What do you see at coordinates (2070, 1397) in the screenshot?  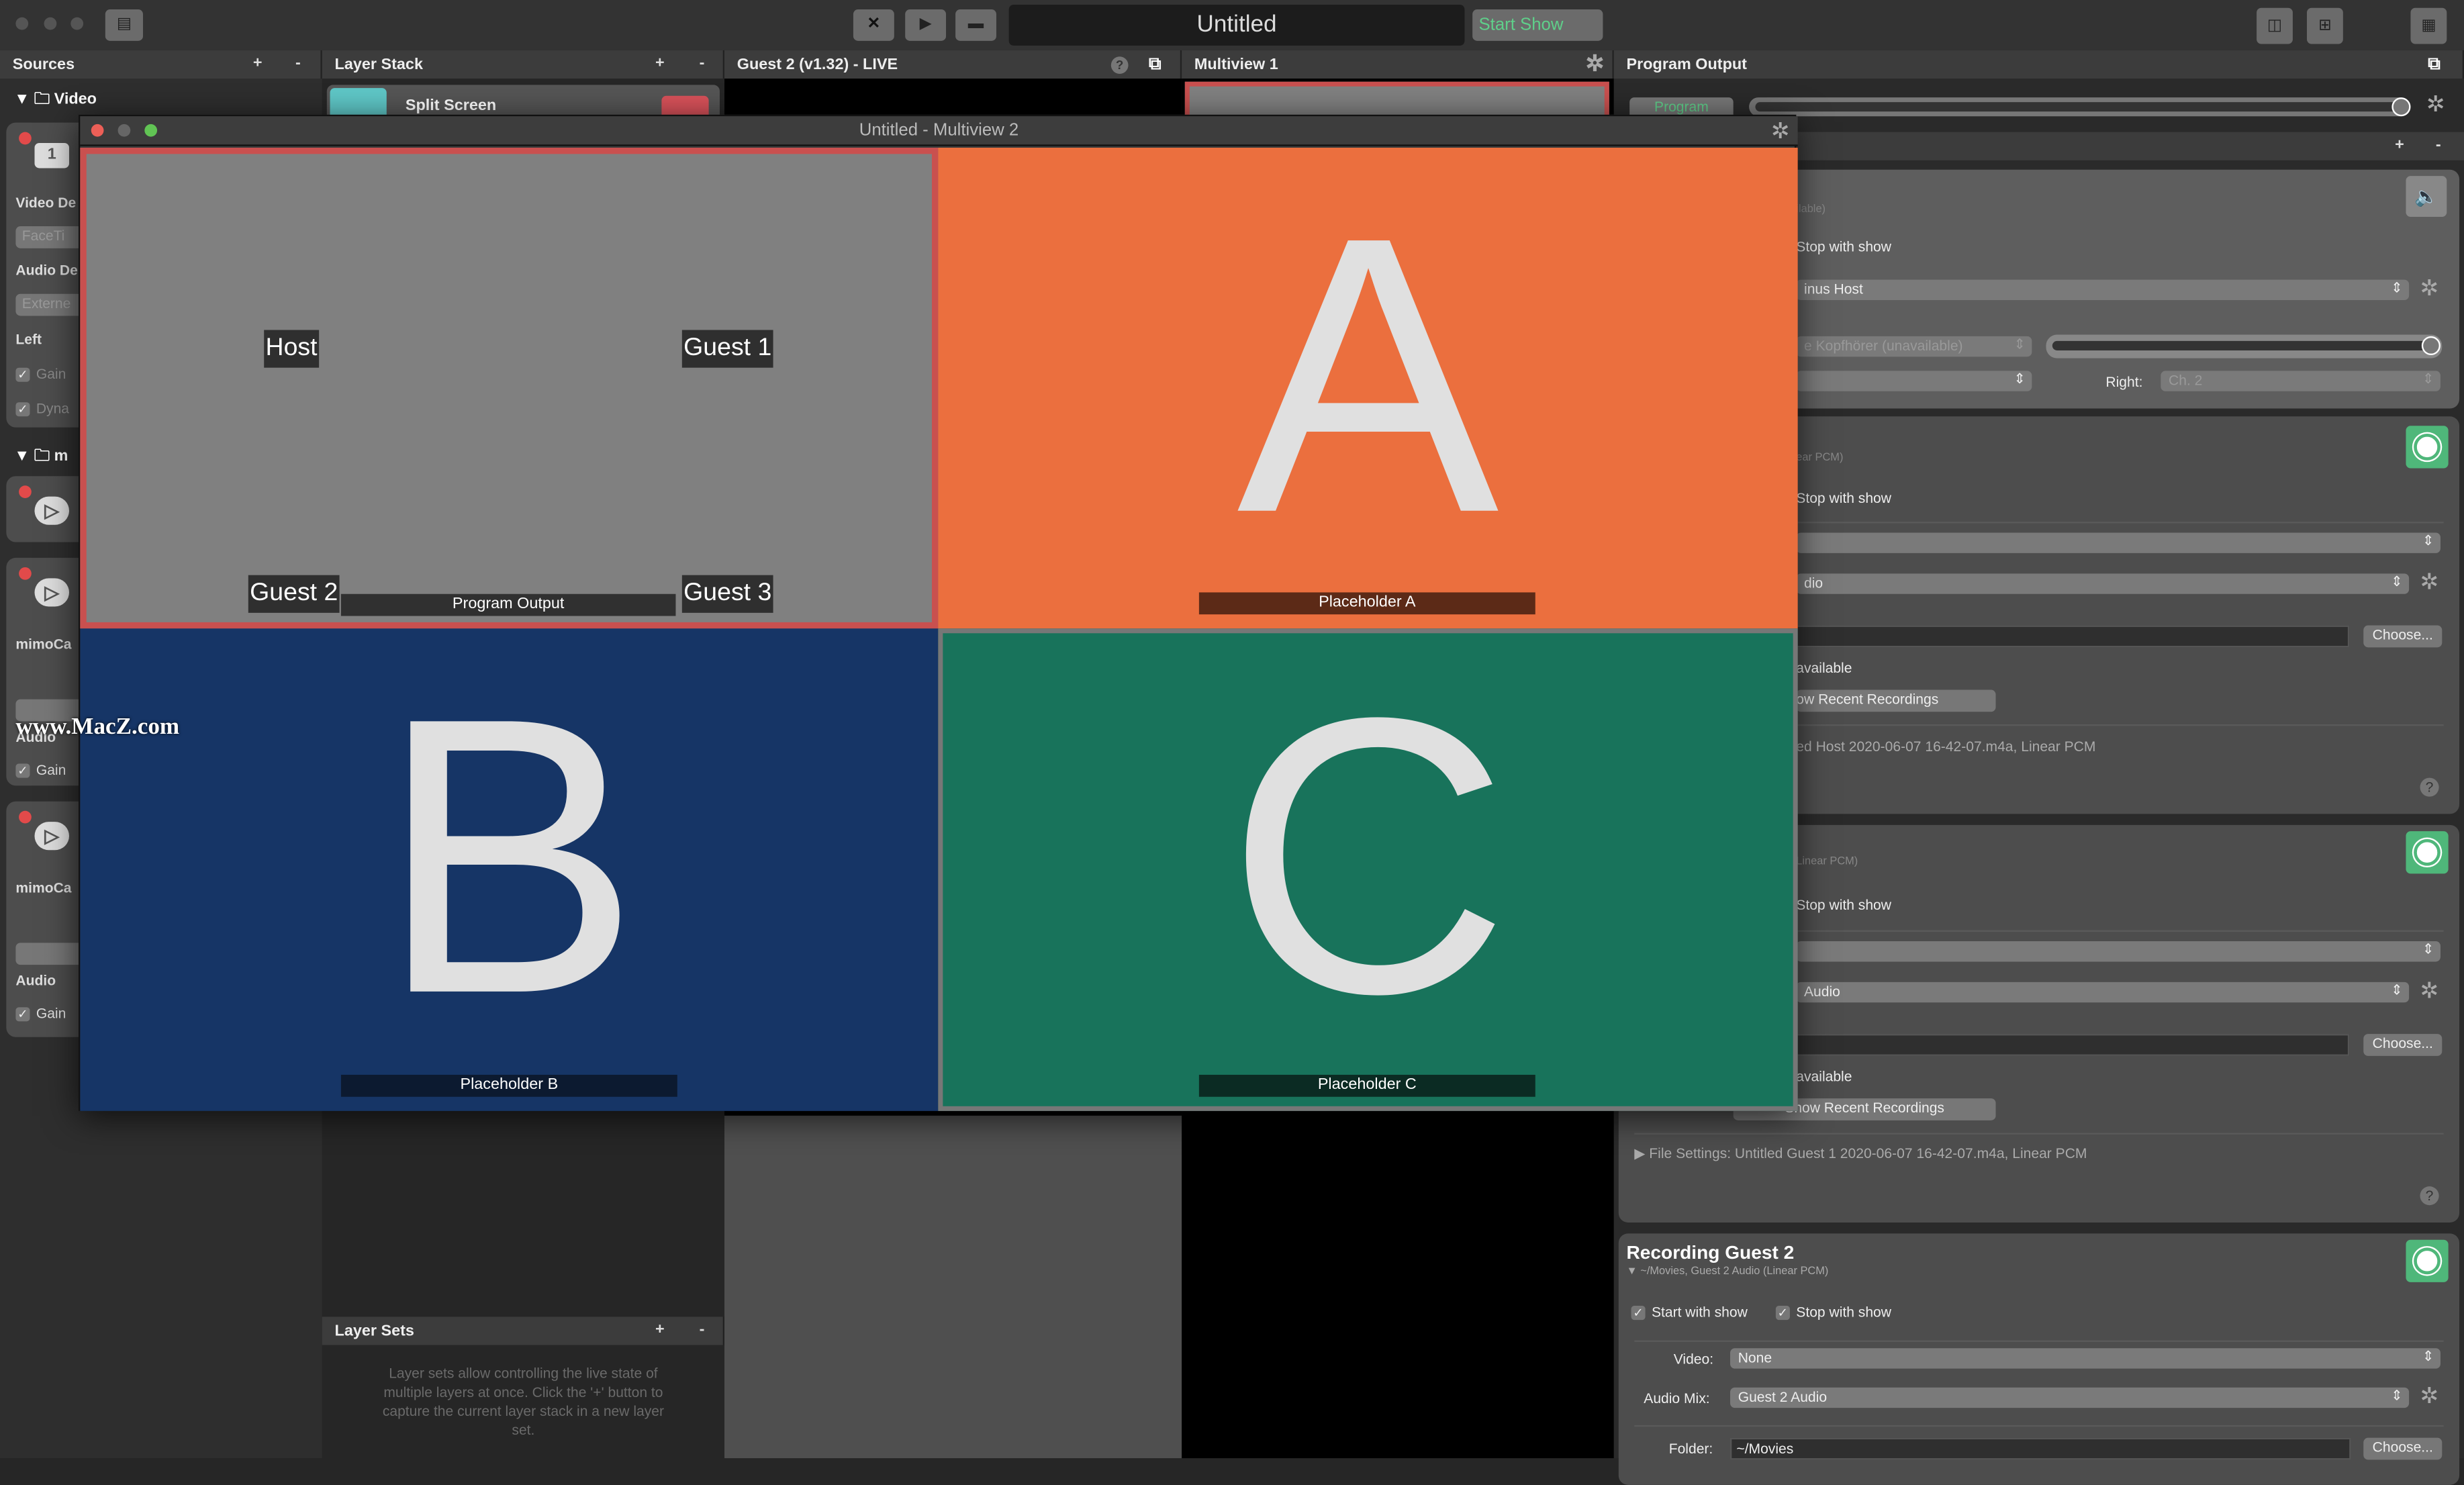 I see `audio-mix-select: Guest 2 Audio` at bounding box center [2070, 1397].